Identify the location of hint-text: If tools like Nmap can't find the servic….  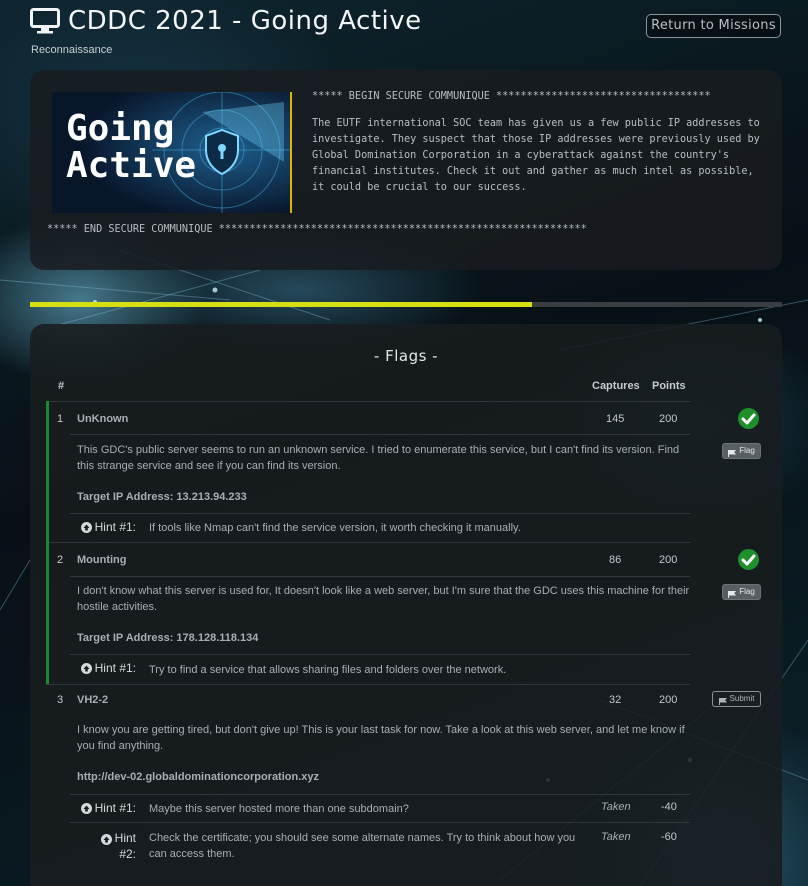
(335, 528).